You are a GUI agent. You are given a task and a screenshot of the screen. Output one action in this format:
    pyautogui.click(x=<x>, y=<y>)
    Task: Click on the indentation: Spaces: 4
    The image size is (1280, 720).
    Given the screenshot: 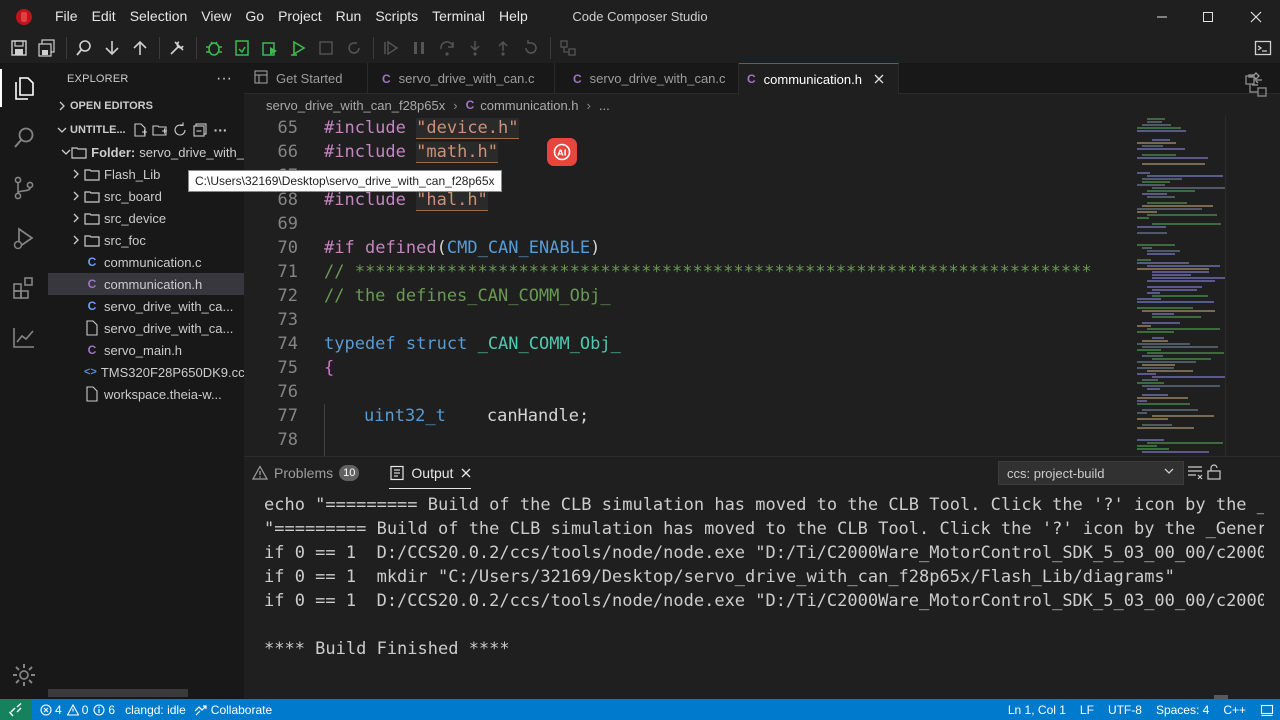 What is the action you would take?
    pyautogui.click(x=1182, y=710)
    